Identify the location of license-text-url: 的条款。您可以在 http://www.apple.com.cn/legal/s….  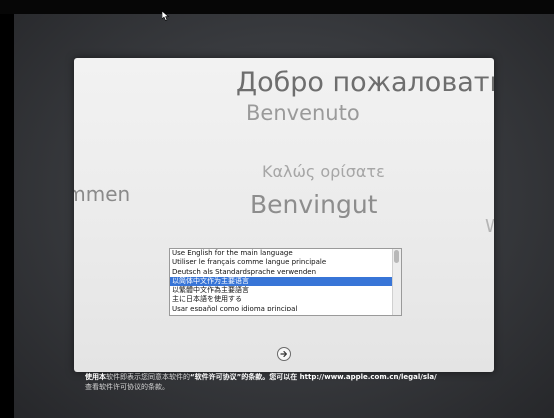
(338, 377).